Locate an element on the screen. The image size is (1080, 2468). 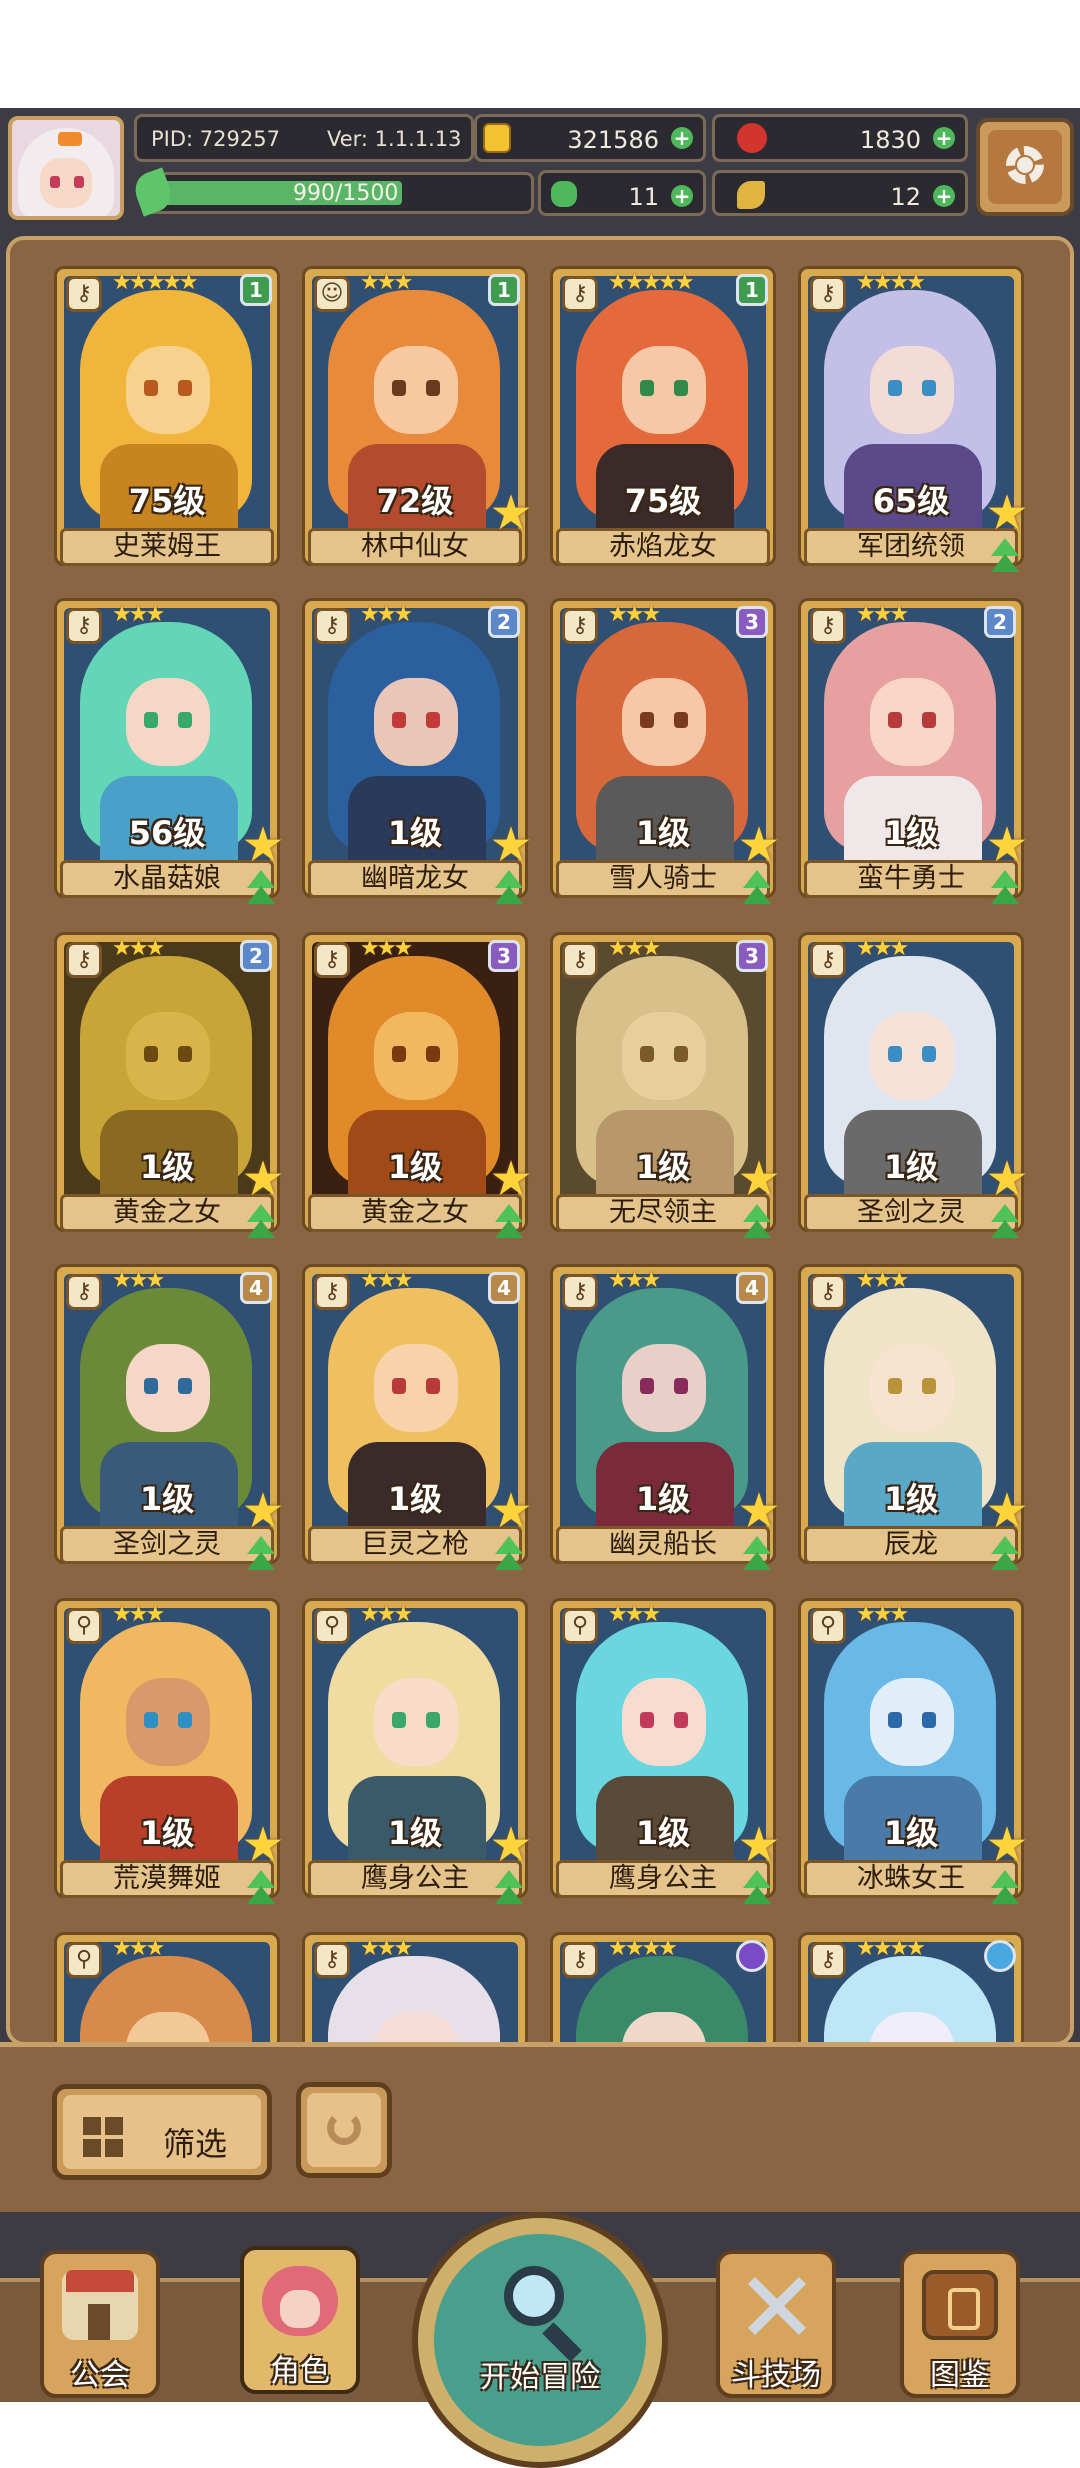
character-card: ⚷ ★★★ 3 1级 黄金之女 ★ is located at coordinates (417, 1091).